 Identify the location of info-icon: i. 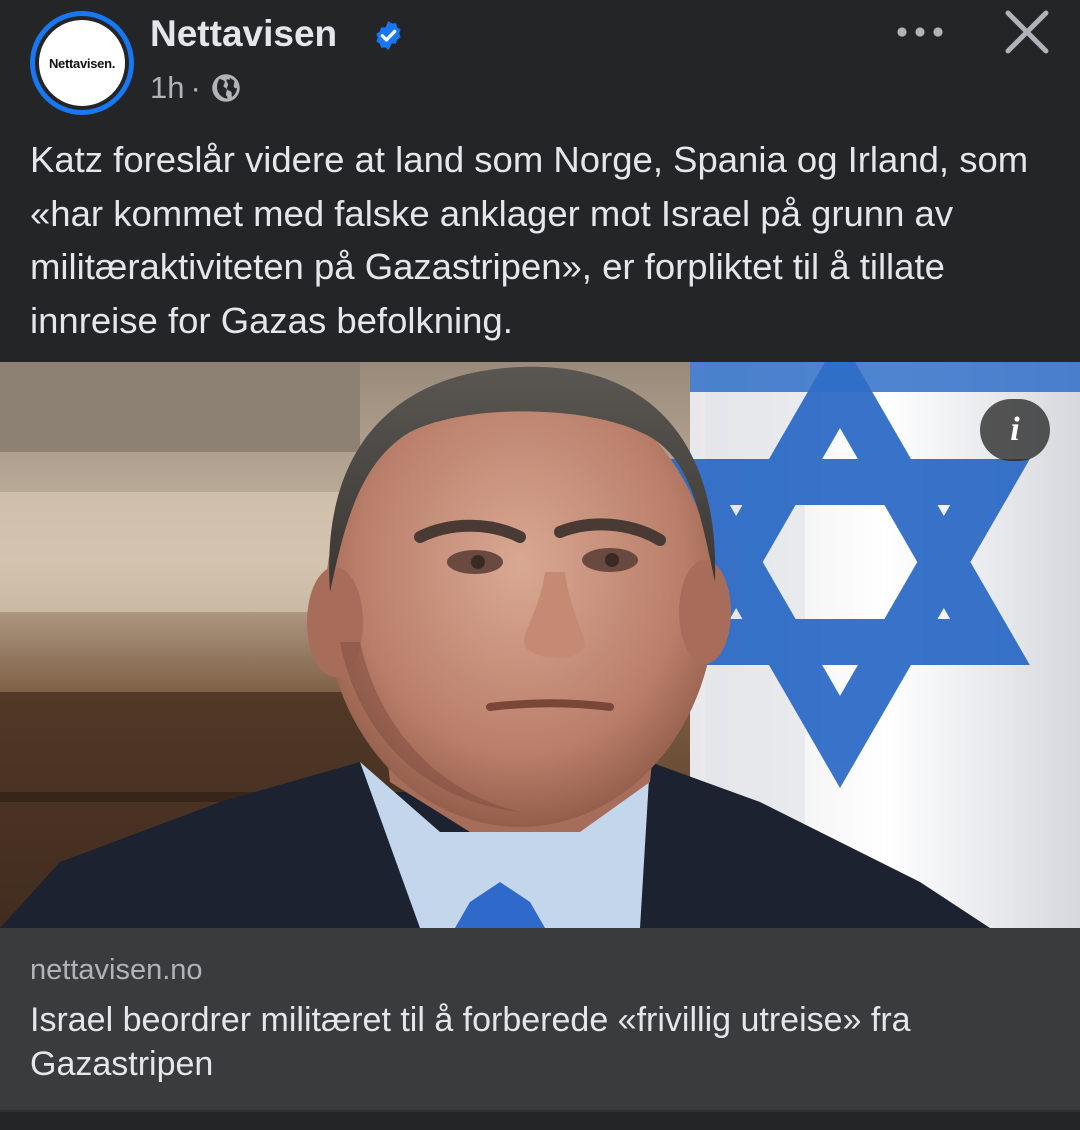
(1015, 429).